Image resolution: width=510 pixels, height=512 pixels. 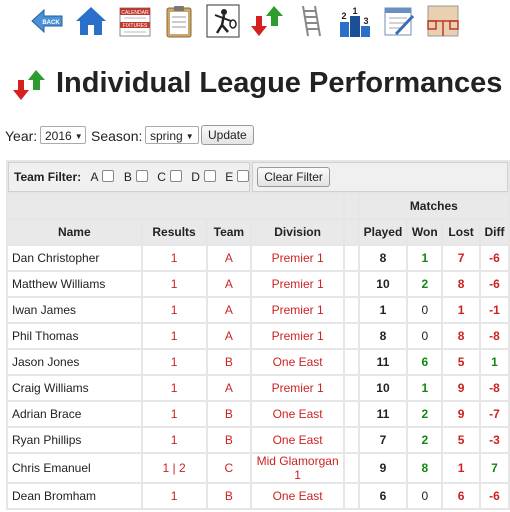 What do you see at coordinates (443, 21) in the screenshot?
I see `squash-court-icon` at bounding box center [443, 21].